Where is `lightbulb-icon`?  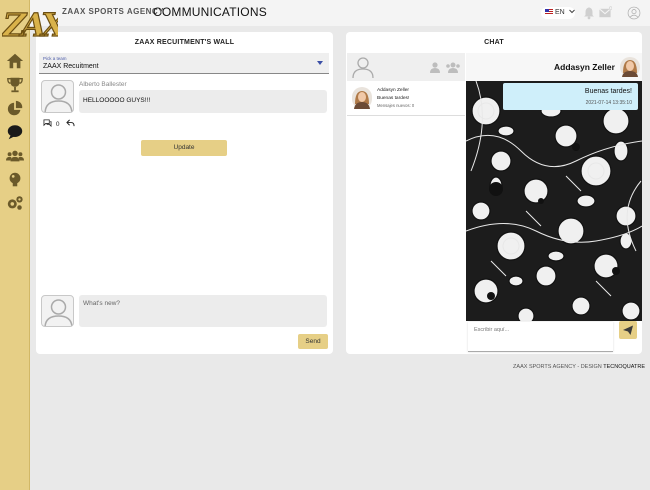
lightbulb-icon is located at coordinates (15, 180).